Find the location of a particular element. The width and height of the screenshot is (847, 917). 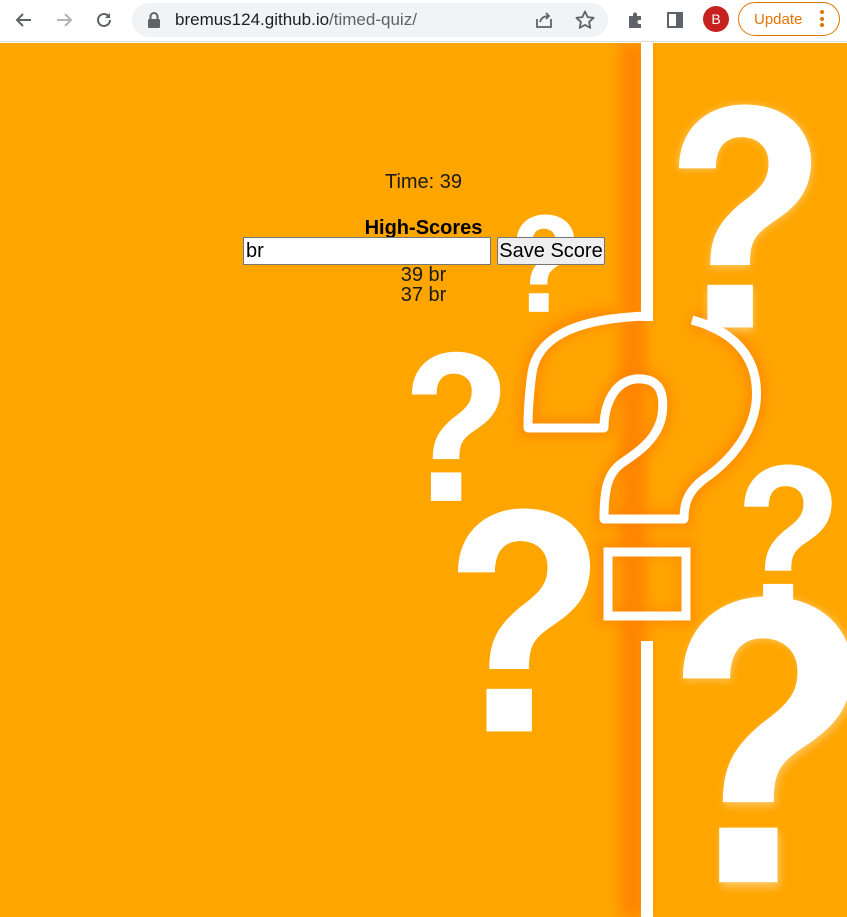

extensions-icon is located at coordinates (635, 20).